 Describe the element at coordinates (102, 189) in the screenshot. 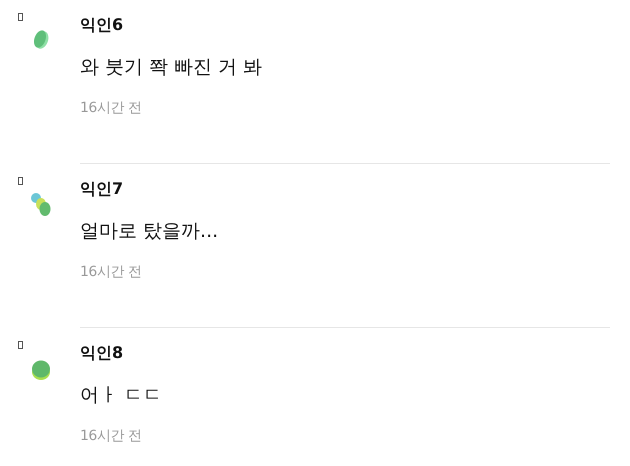

I see `author-name: 익인7` at that location.